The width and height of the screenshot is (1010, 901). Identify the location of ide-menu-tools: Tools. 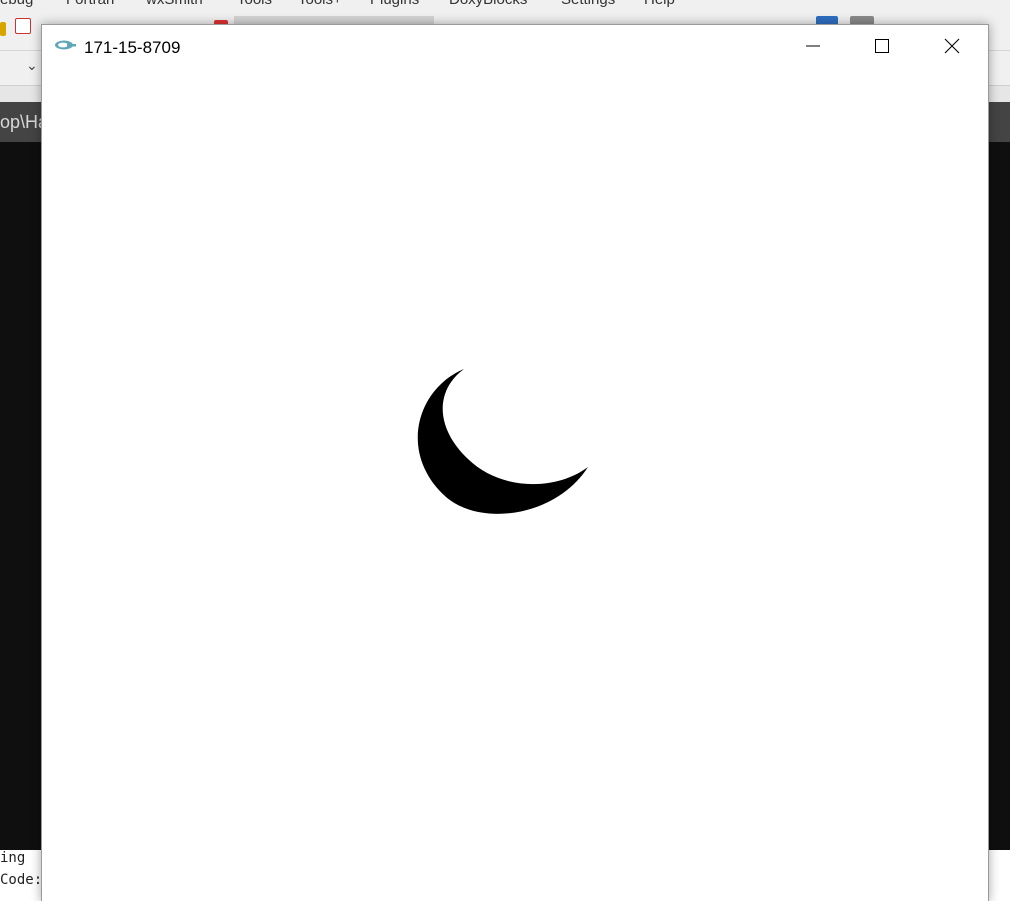
(254, 4).